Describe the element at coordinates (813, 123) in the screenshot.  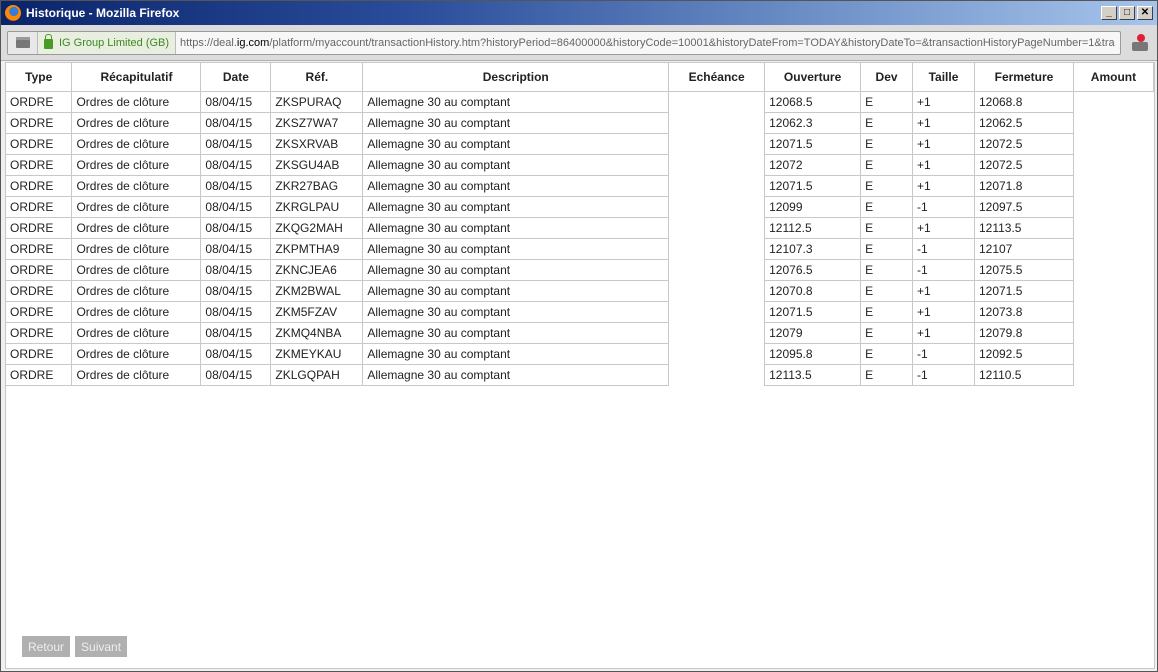
I see `cell-ouv: 12062.3` at that location.